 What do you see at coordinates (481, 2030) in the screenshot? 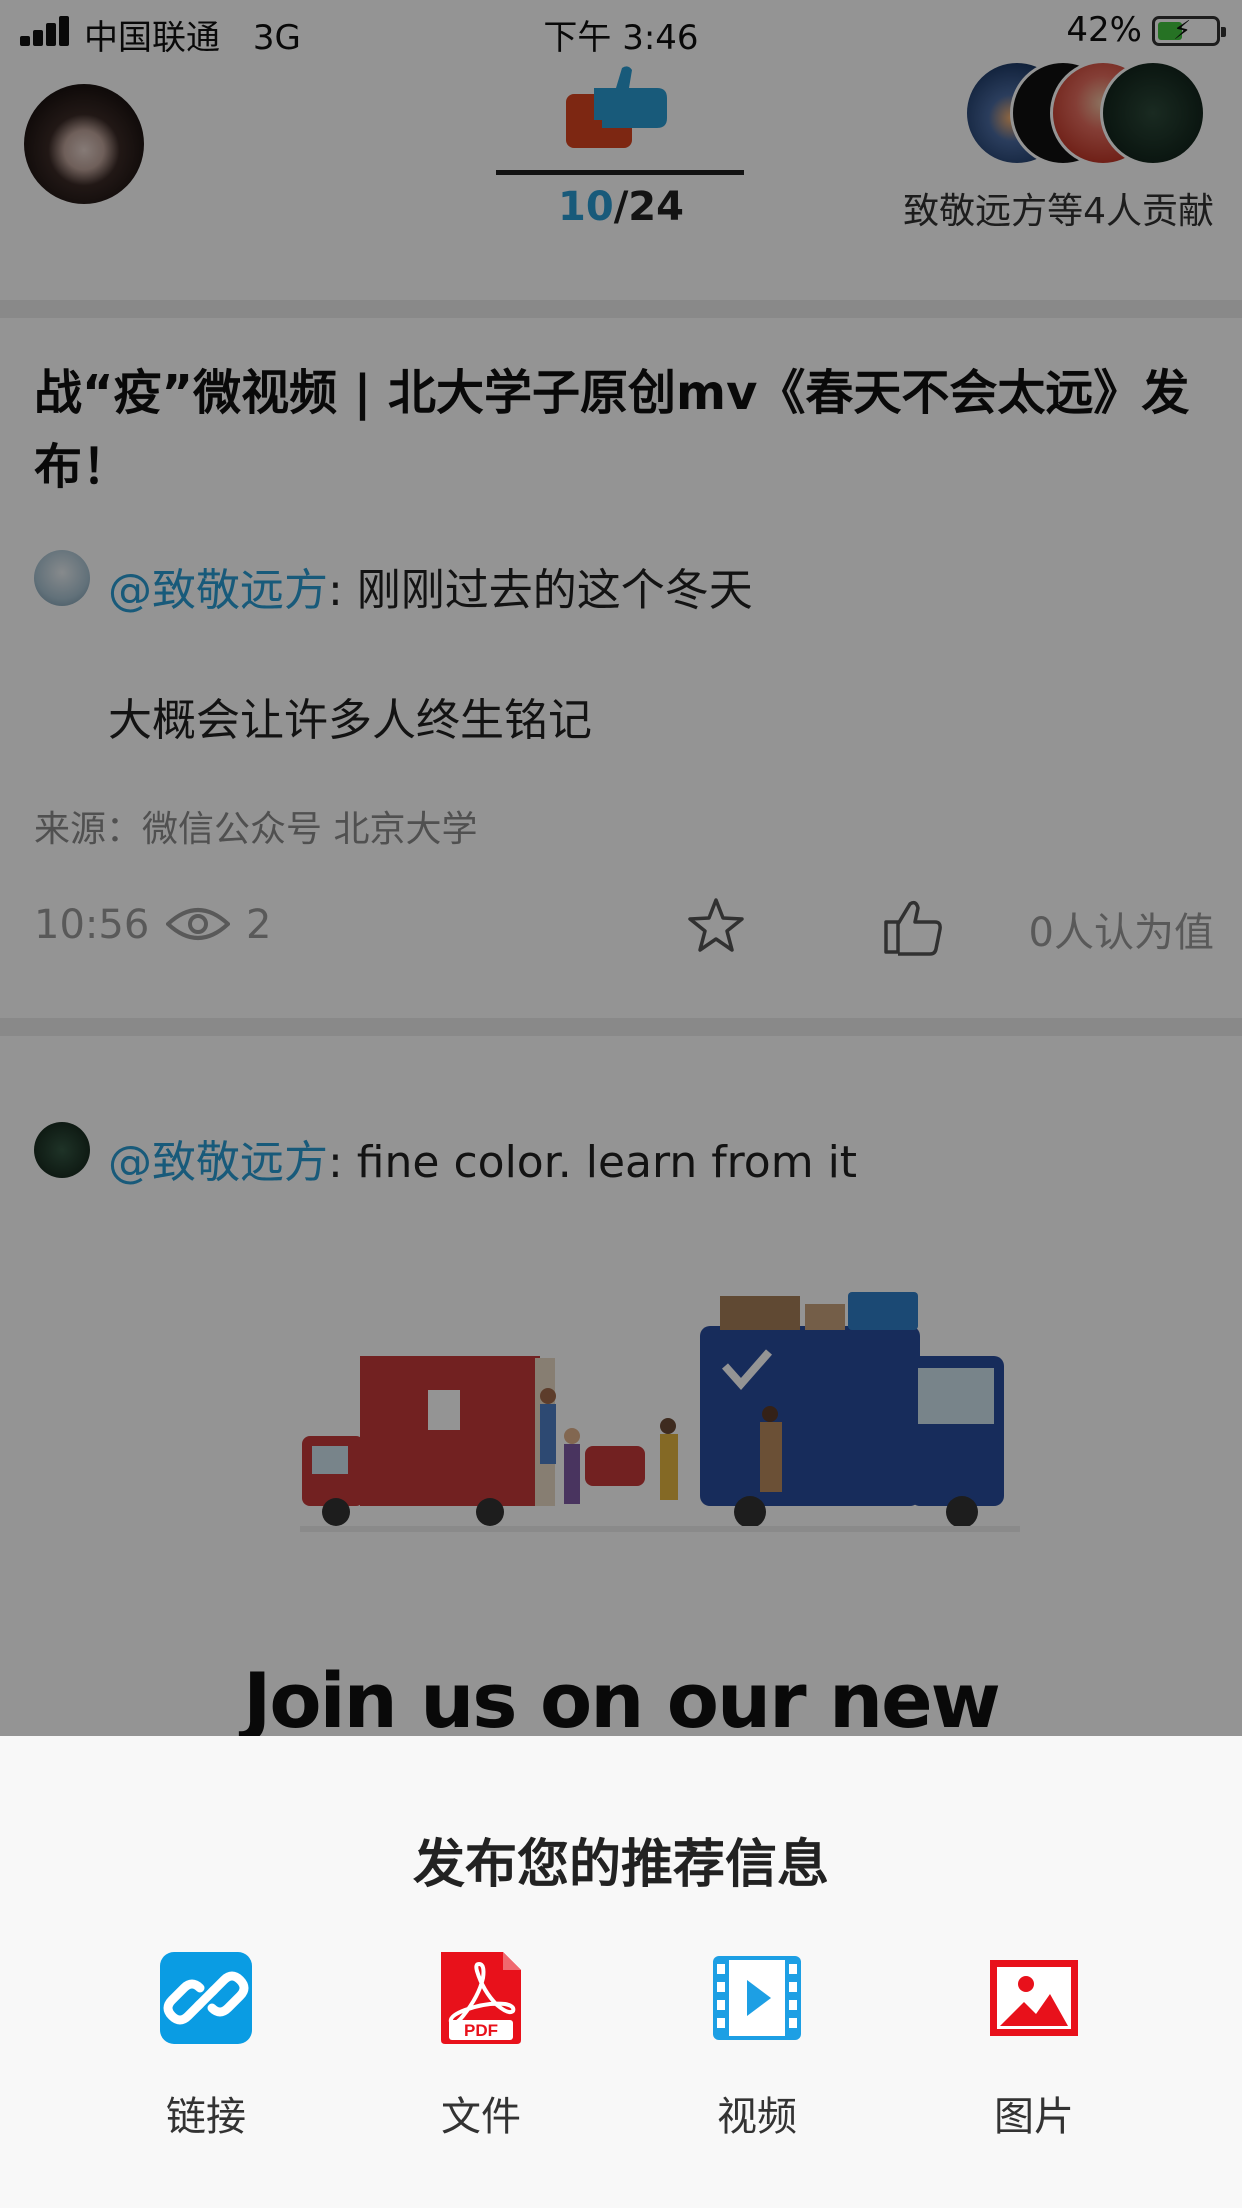
I see `svg-text: PDF` at bounding box center [481, 2030].